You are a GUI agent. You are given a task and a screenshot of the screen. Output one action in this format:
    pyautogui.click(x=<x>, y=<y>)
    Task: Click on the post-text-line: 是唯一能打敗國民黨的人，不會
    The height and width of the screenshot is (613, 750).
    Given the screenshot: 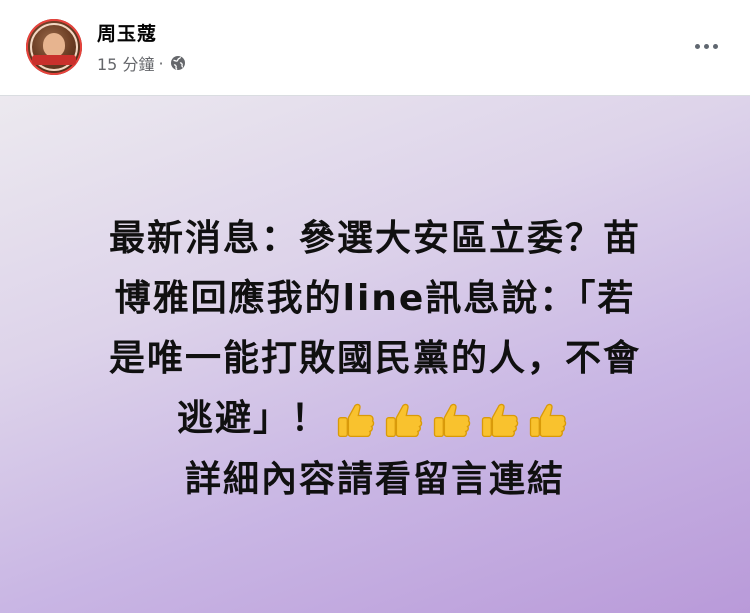 What is the action you would take?
    pyautogui.click(x=374, y=358)
    